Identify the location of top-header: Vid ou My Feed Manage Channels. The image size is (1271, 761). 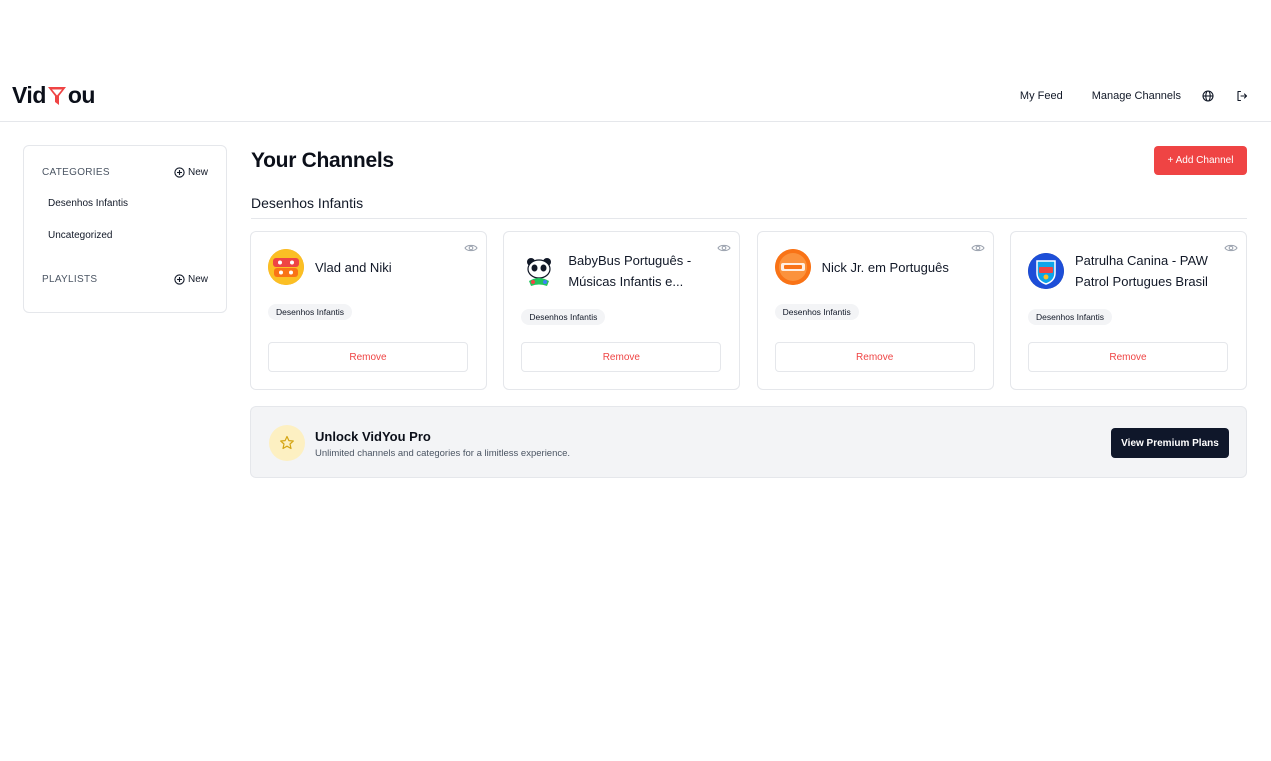
(635, 96).